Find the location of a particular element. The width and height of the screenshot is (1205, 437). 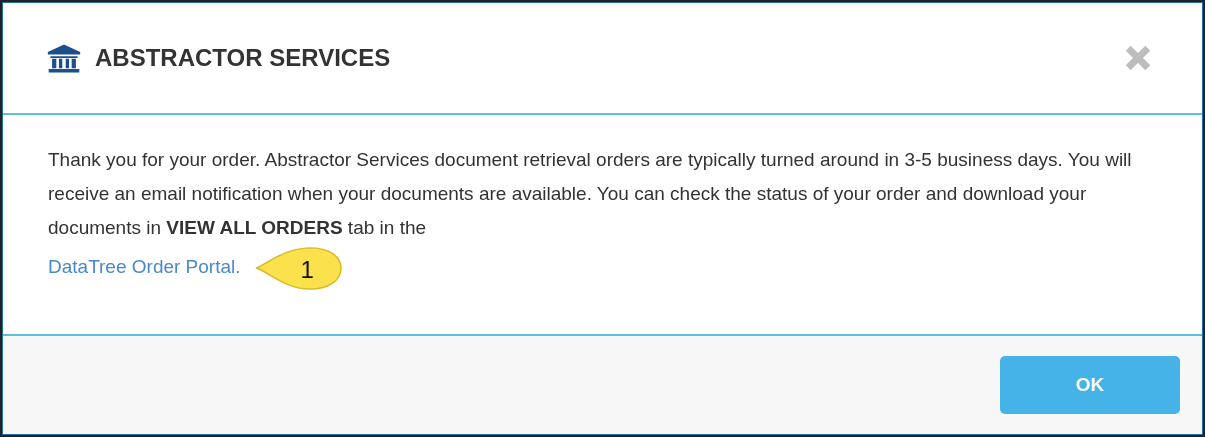

ok-button: OK is located at coordinates (1090, 385).